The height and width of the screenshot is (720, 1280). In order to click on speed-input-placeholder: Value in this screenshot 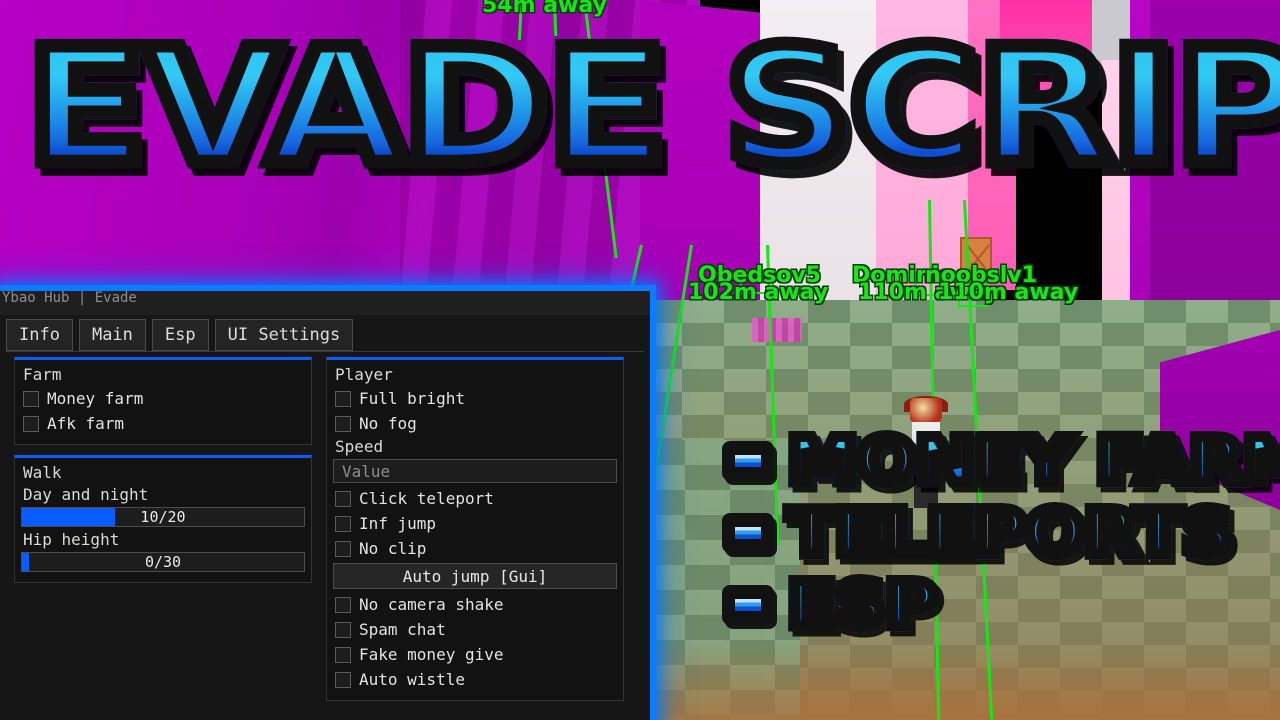, I will do `click(366, 471)`.